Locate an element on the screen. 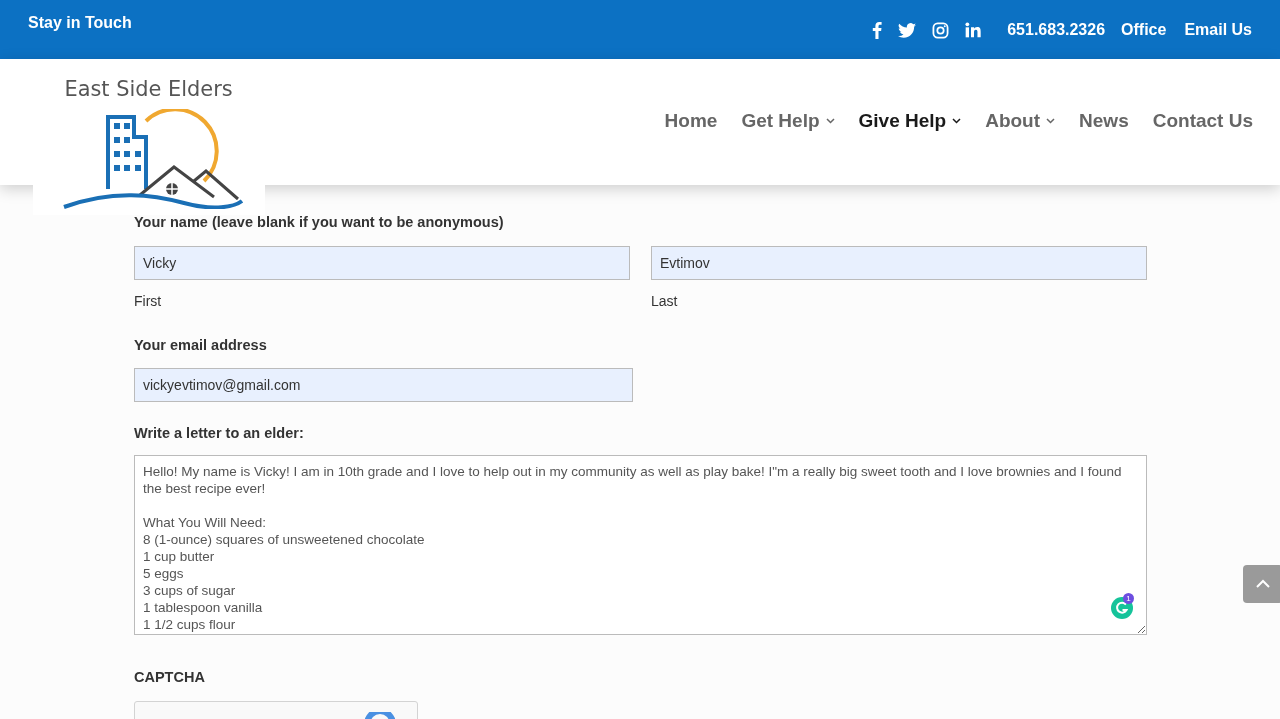 The image size is (1280, 719). first-name-field: Vicky is located at coordinates (382, 263).